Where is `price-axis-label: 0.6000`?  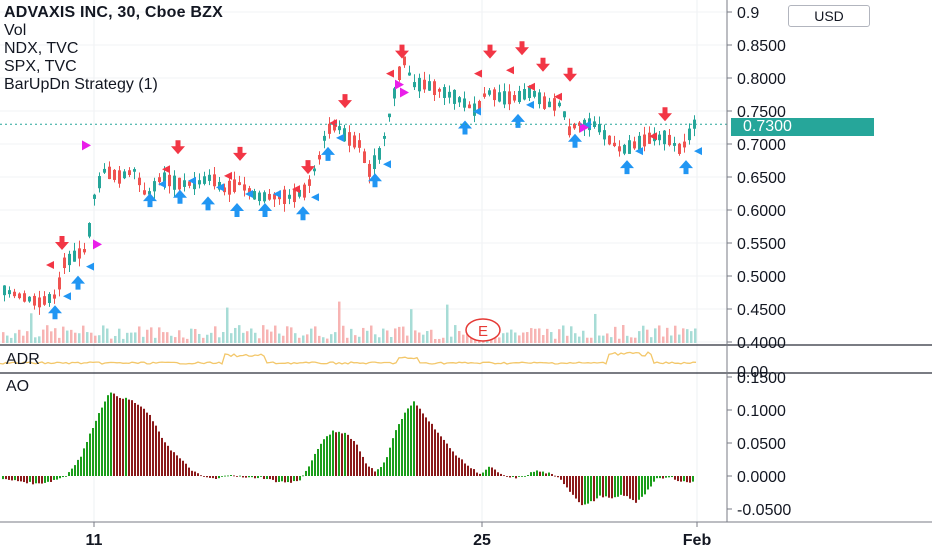 price-axis-label: 0.6000 is located at coordinates (761, 211).